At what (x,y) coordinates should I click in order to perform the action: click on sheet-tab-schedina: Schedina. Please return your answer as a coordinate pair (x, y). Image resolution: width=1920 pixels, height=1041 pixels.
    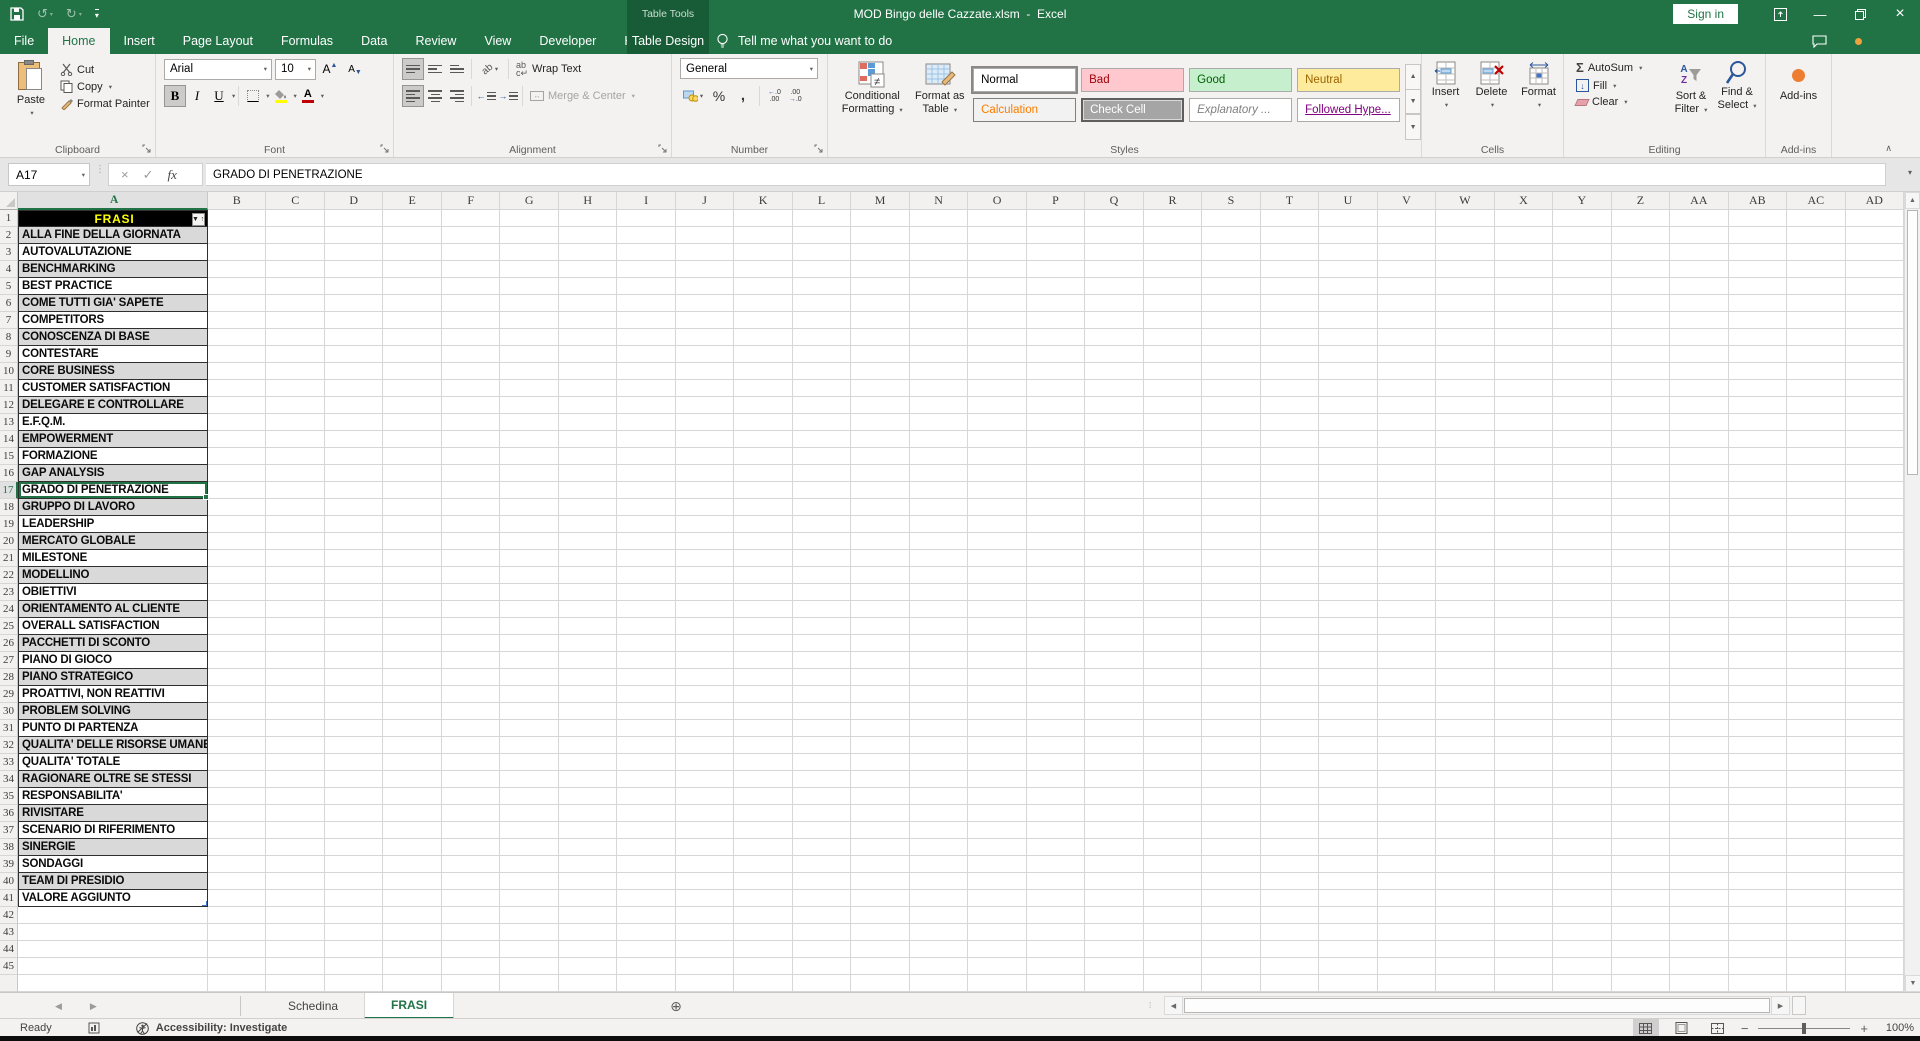
    Looking at the image, I should click on (313, 1006).